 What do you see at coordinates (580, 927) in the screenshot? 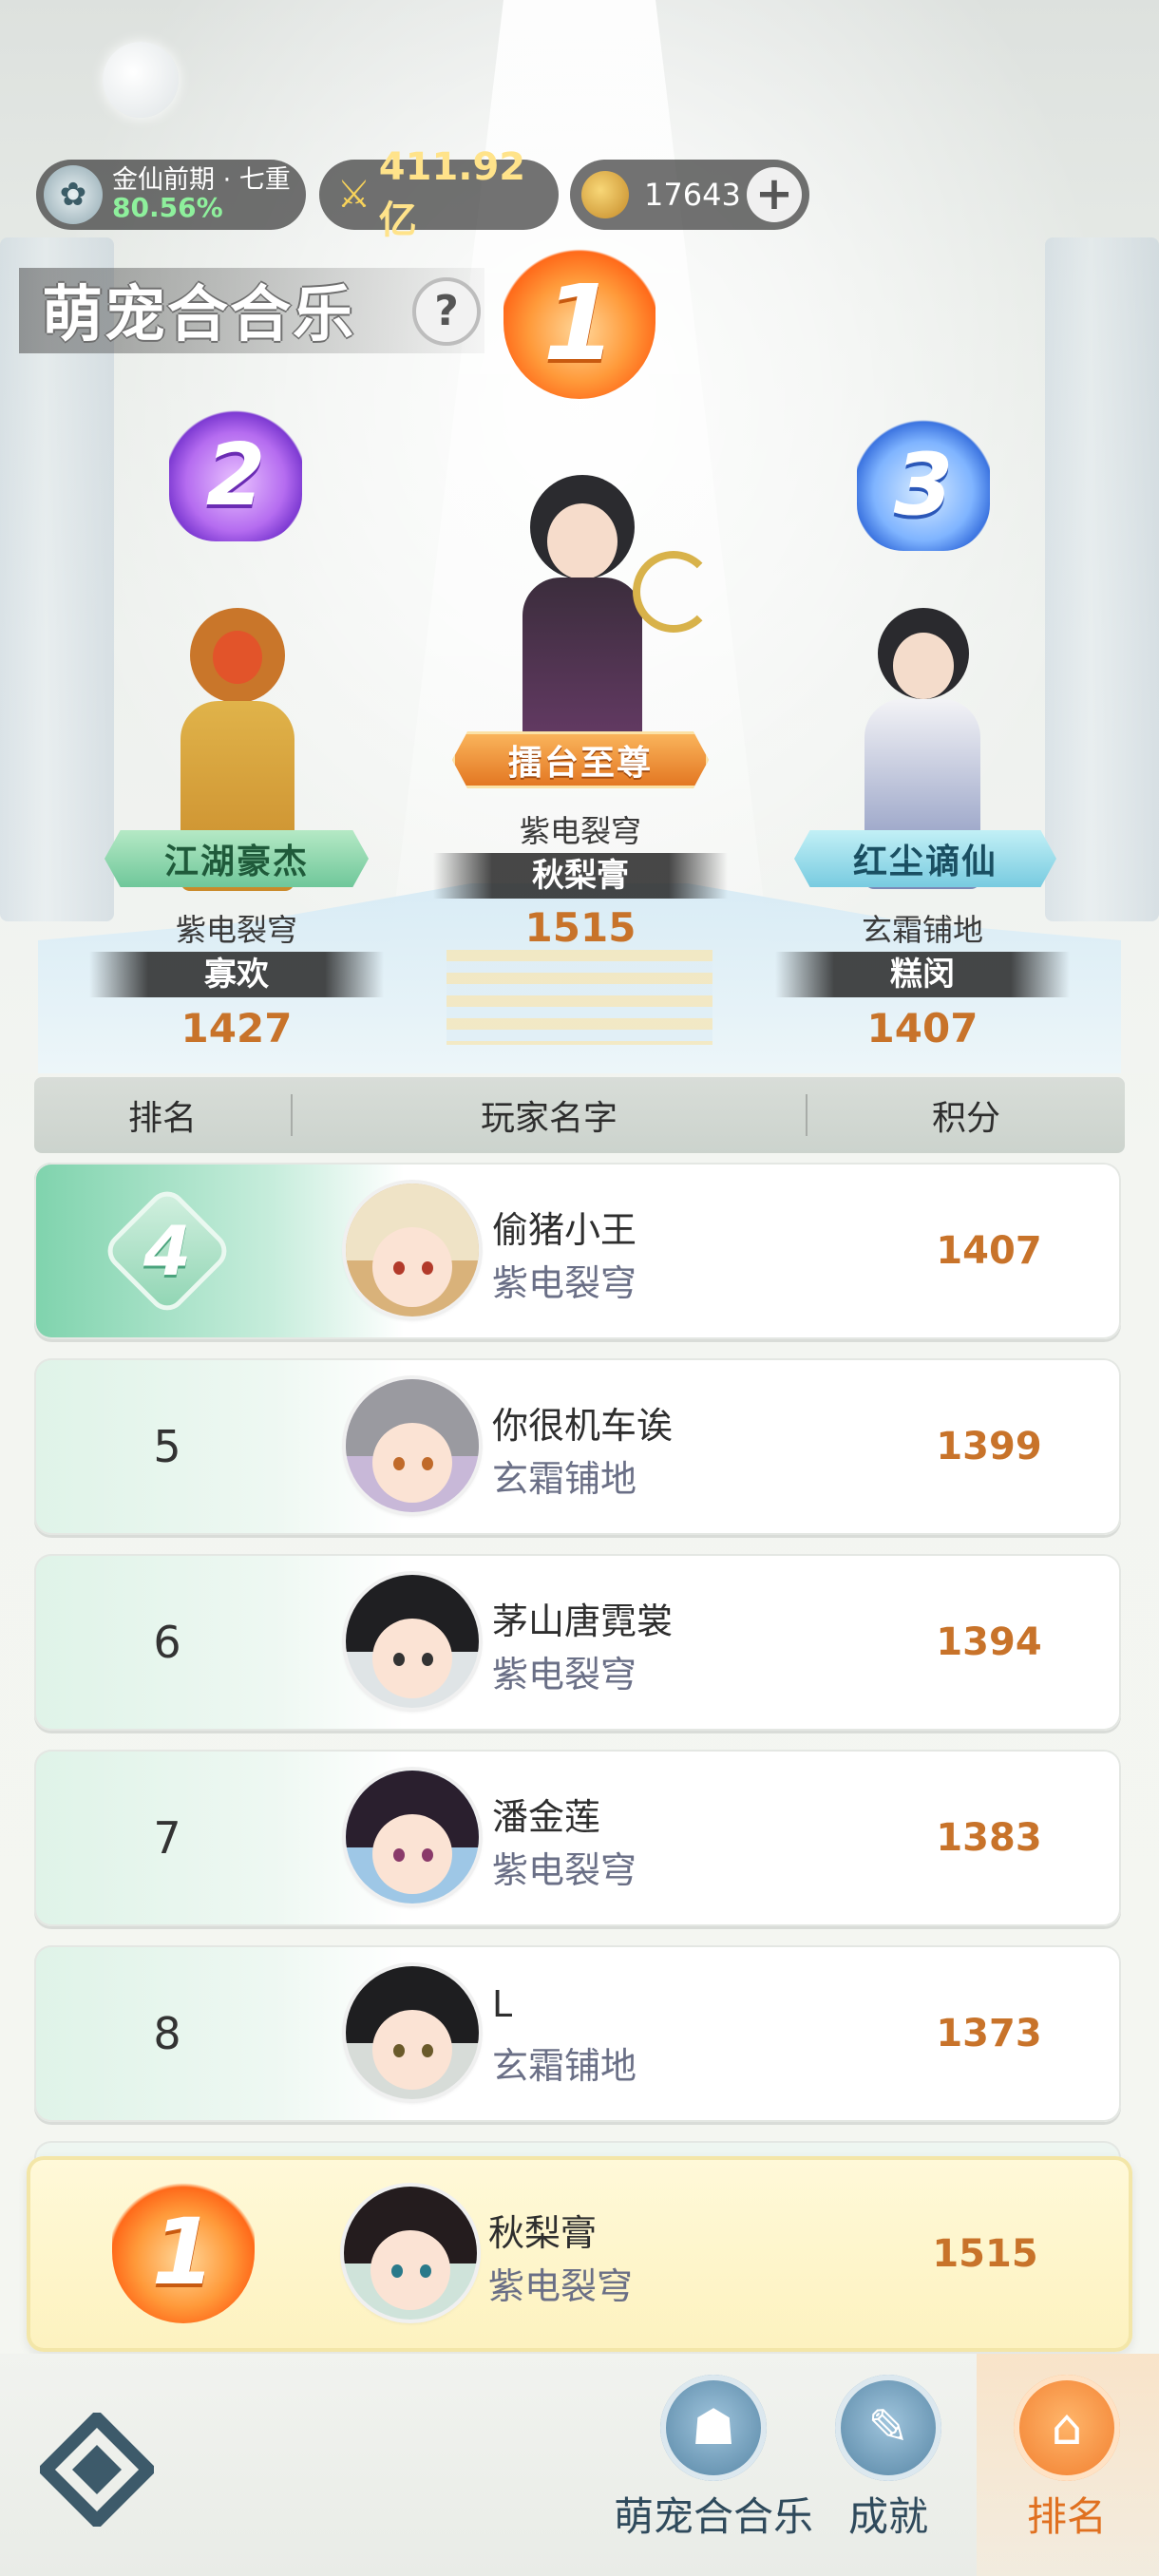
I see `rank-1-score: 1515` at bounding box center [580, 927].